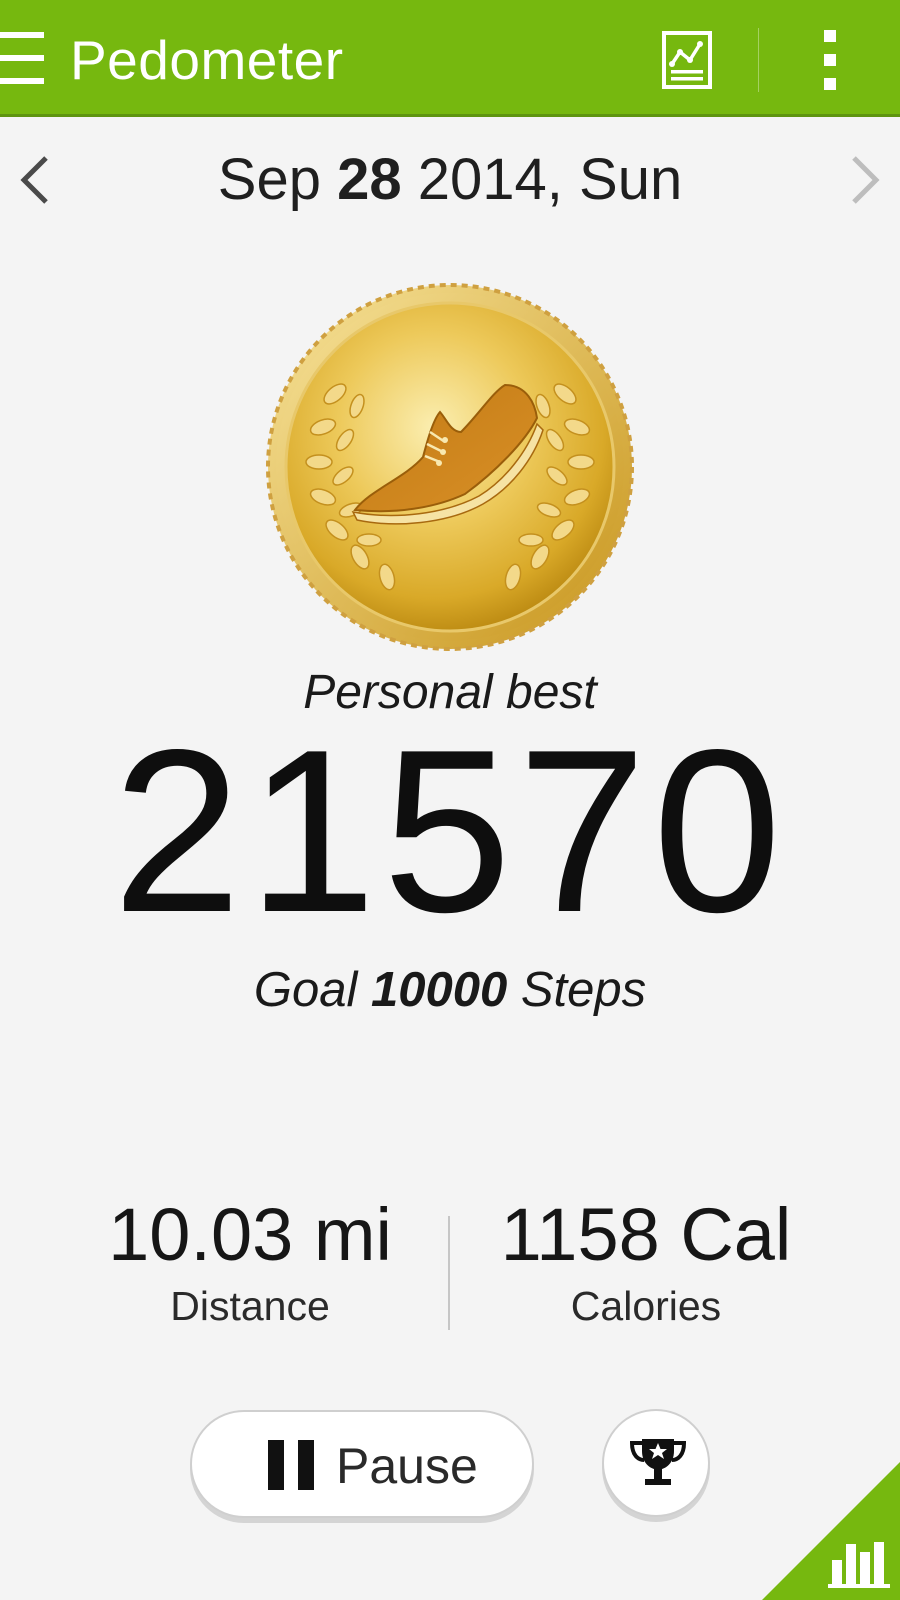 The width and height of the screenshot is (900, 1600). Describe the element at coordinates (831, 1531) in the screenshot. I see `bar-chart-icon` at that location.